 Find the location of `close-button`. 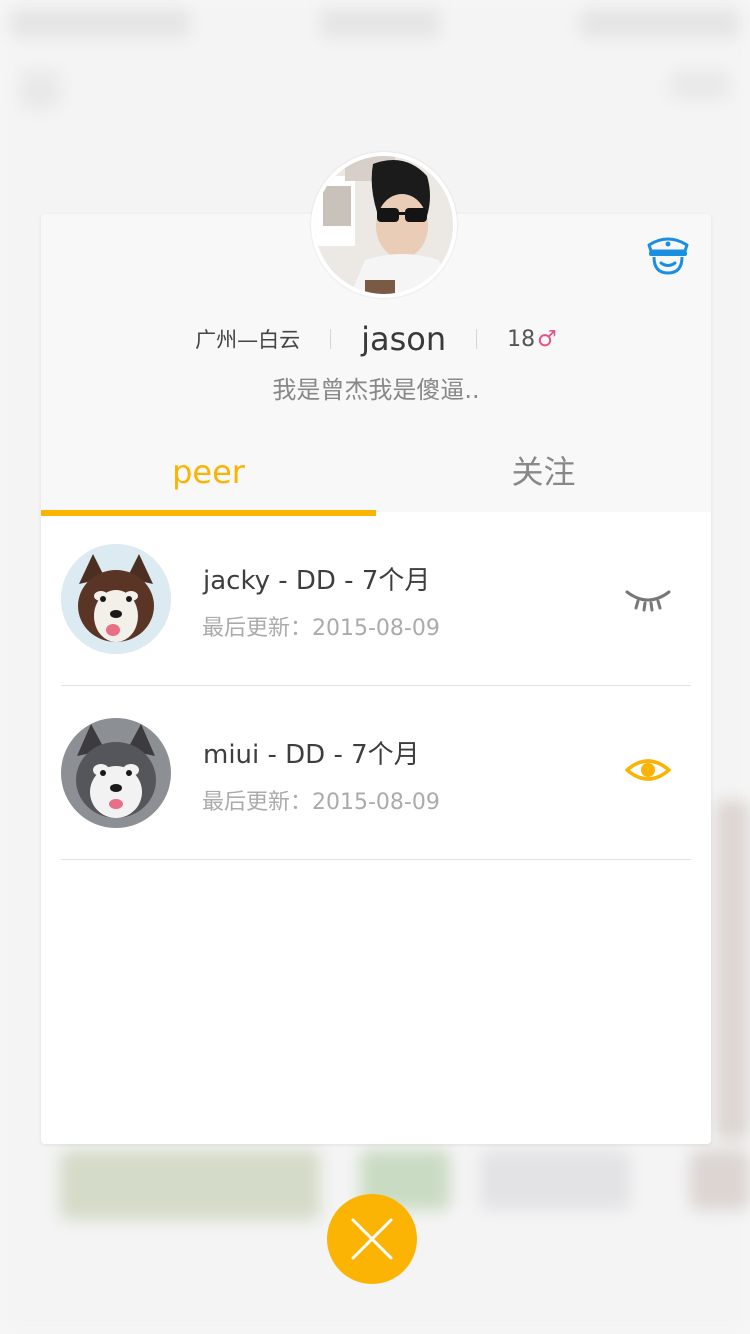

close-button is located at coordinates (372, 1239).